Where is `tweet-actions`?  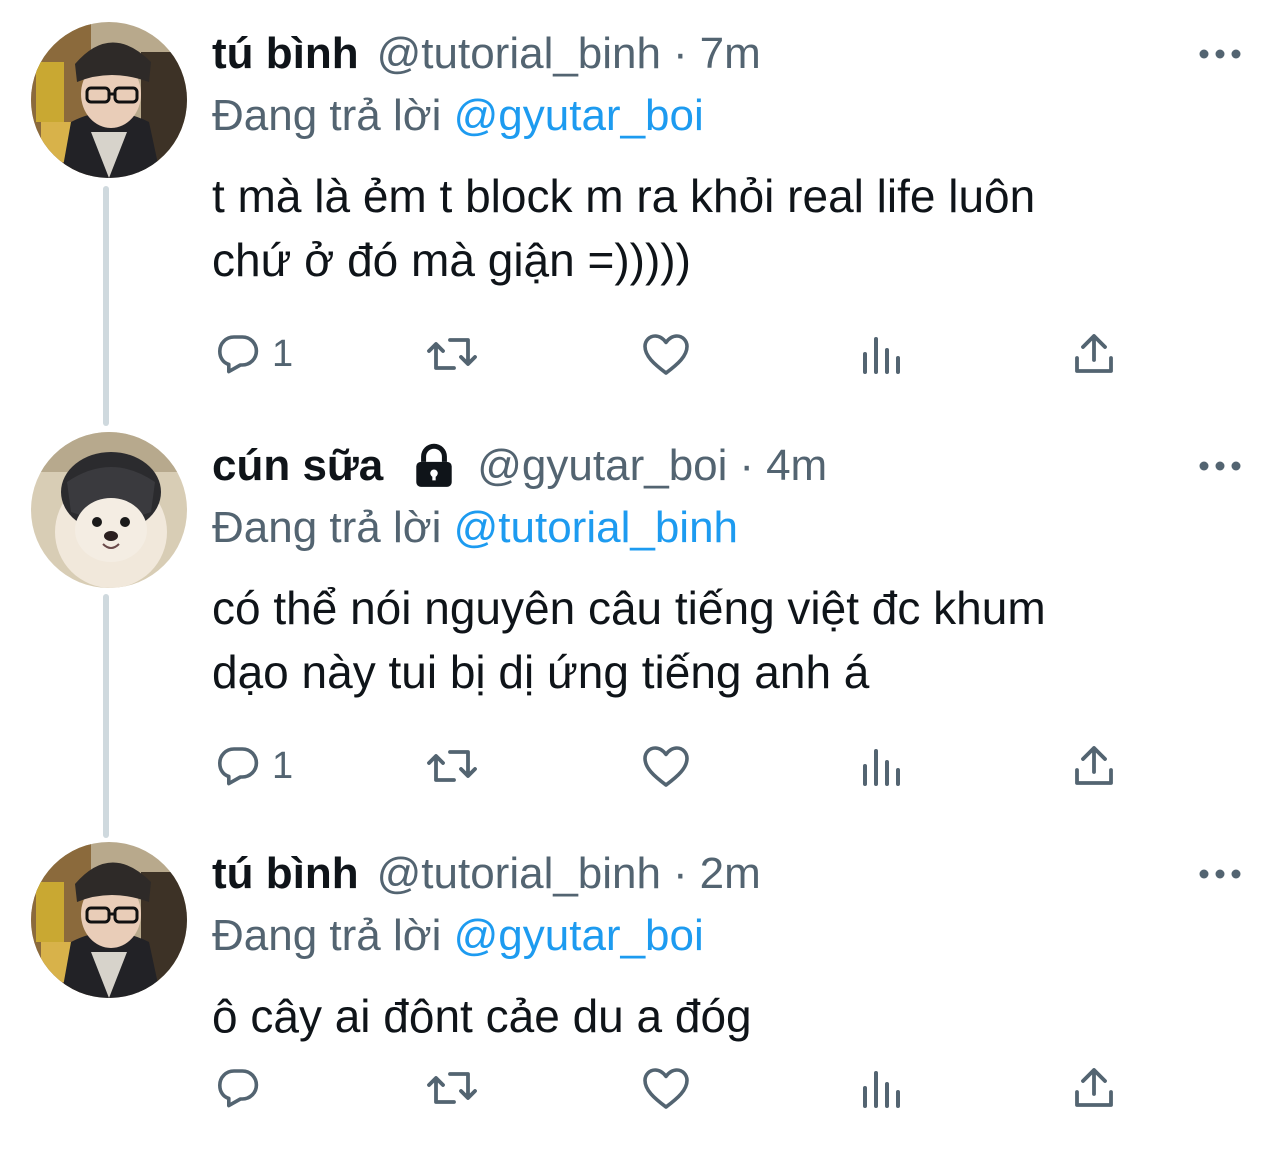 tweet-actions is located at coordinates (712, 1088).